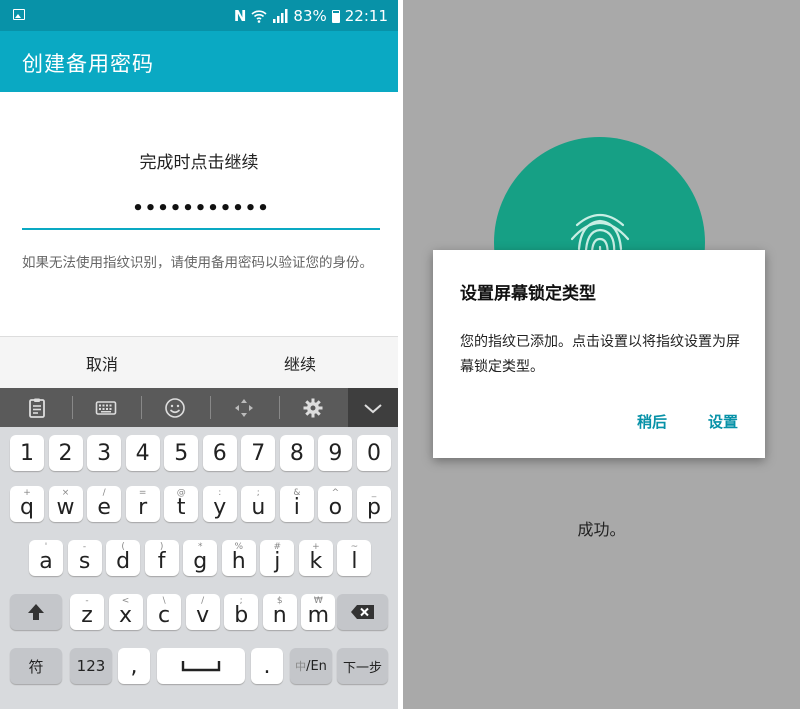  I want to click on backspace-key, so click(362, 612).